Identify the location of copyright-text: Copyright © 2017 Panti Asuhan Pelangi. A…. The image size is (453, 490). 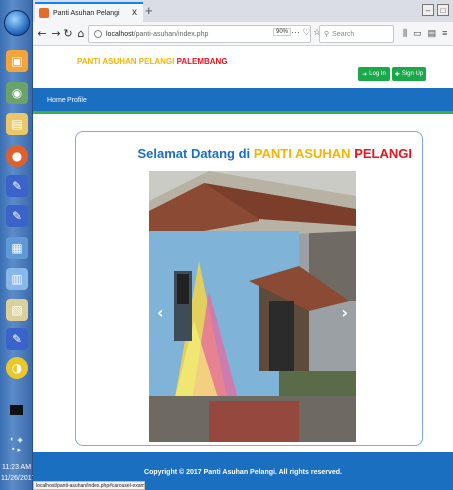
(243, 472).